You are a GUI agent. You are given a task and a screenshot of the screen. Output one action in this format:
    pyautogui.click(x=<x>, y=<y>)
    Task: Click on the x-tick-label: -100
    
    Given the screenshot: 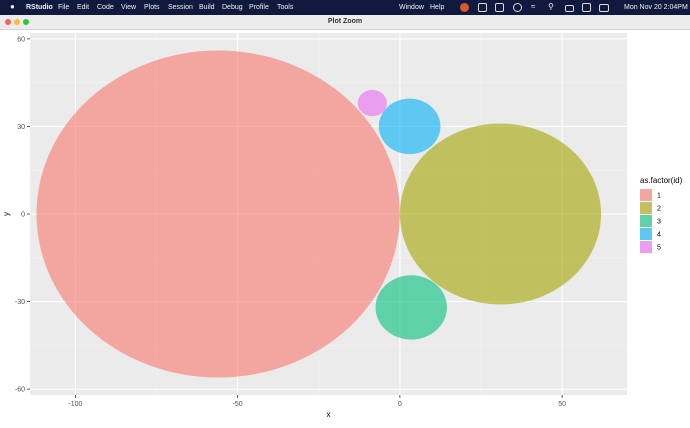 What is the action you would take?
    pyautogui.click(x=75, y=404)
    